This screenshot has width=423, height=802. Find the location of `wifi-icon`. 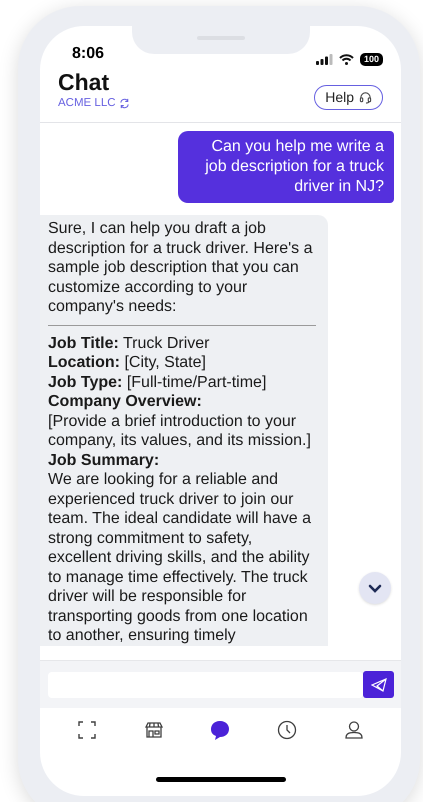

wifi-icon is located at coordinates (346, 59).